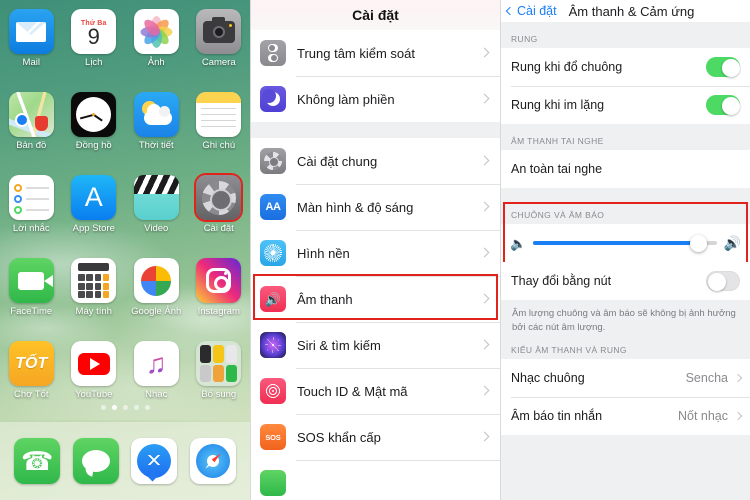 This screenshot has height=500, width=750. I want to click on app-app-store: A App Store, so click(94, 211).